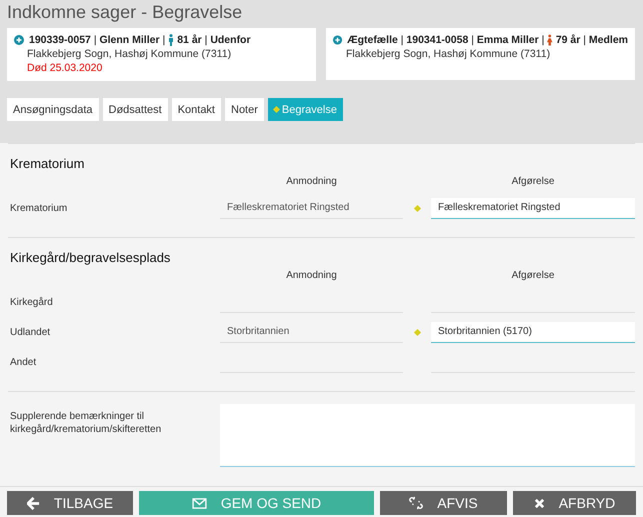 Image resolution: width=643 pixels, height=517 pixels. Describe the element at coordinates (135, 109) in the screenshot. I see `tab: Dødsattest` at that location.